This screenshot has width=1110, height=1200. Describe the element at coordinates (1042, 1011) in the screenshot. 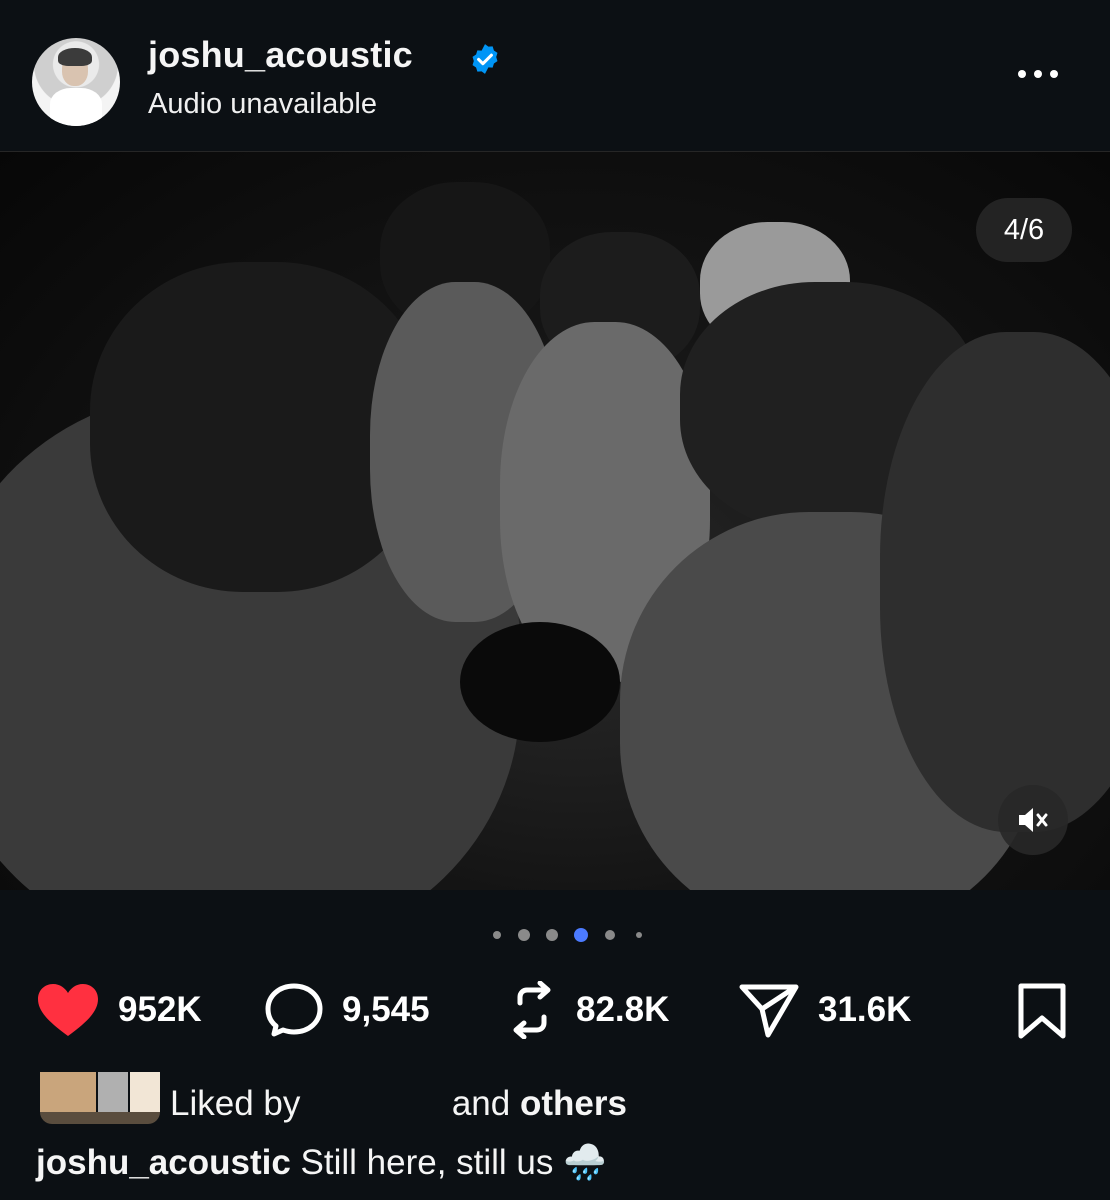

I see `bookmark-icon` at that location.